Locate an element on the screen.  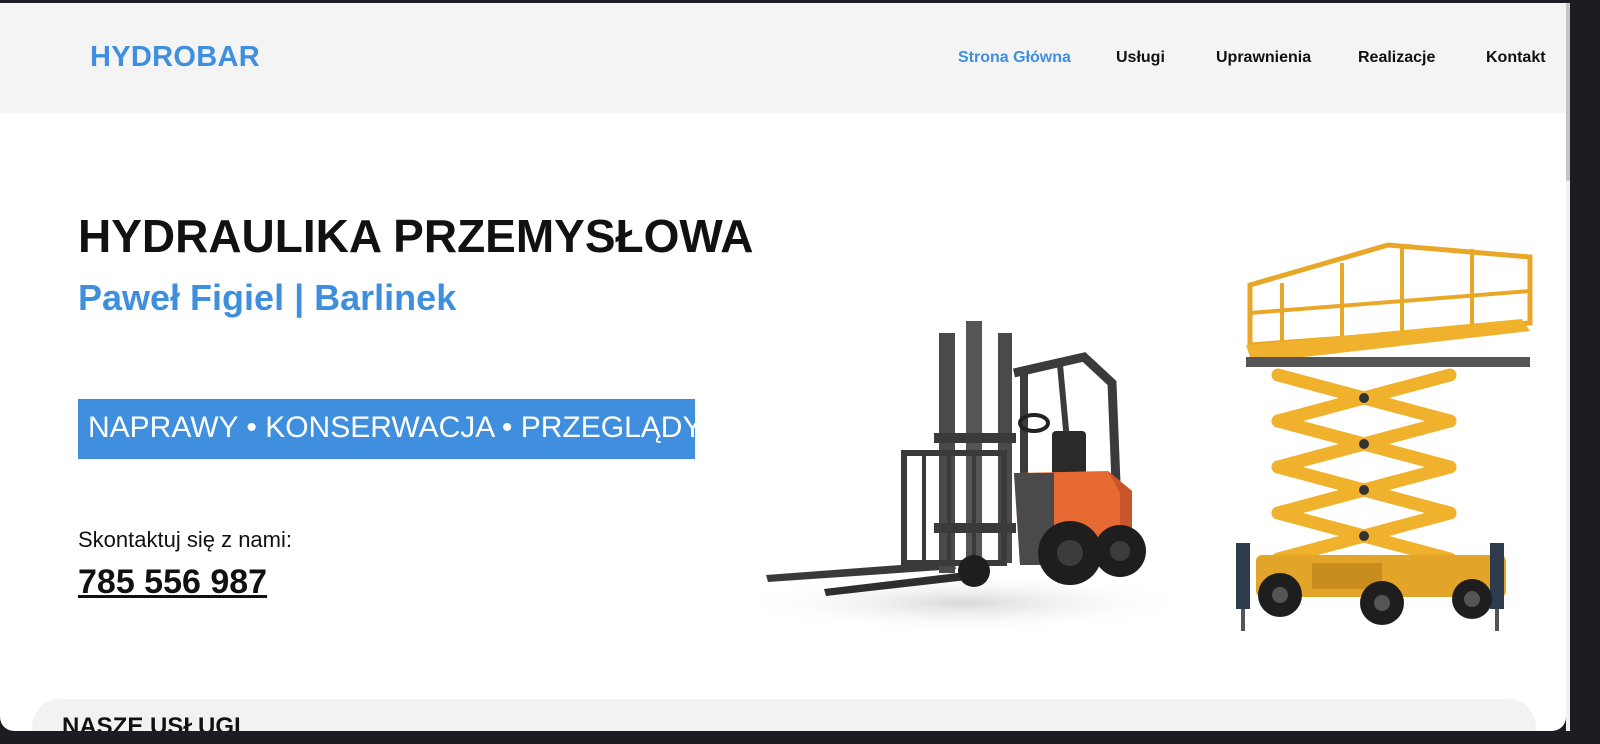
hero-subtitle: Paweł Figiel | Barlinek is located at coordinates (267, 297).